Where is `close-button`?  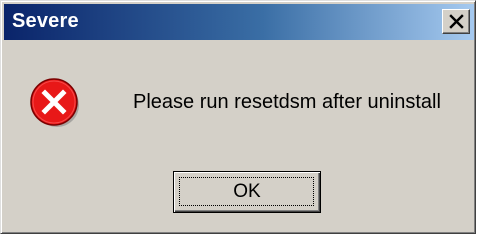
close-button is located at coordinates (456, 21).